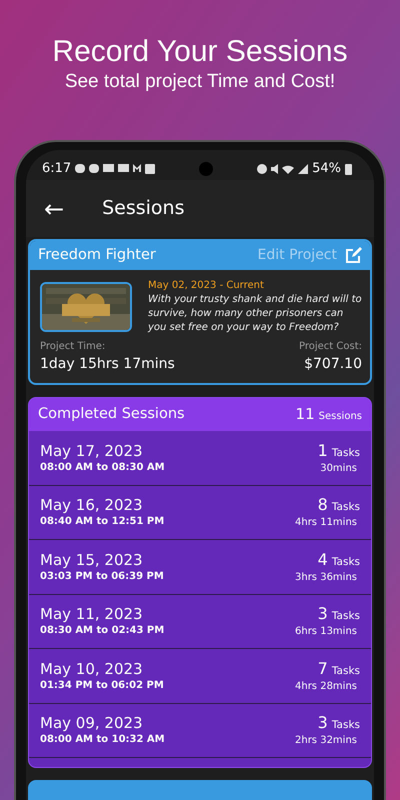 Image resolution: width=400 pixels, height=800 pixels. I want to click on session-duration: 4hrs 11mins, so click(326, 523).